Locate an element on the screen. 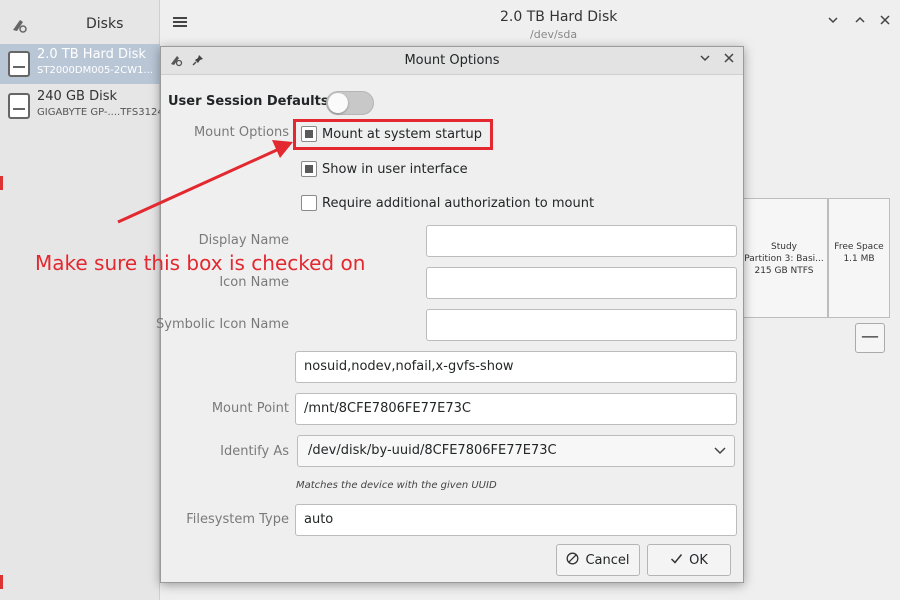 This screenshot has height=600, width=900. annotation-text: Make sure this box is checked on is located at coordinates (200, 263).